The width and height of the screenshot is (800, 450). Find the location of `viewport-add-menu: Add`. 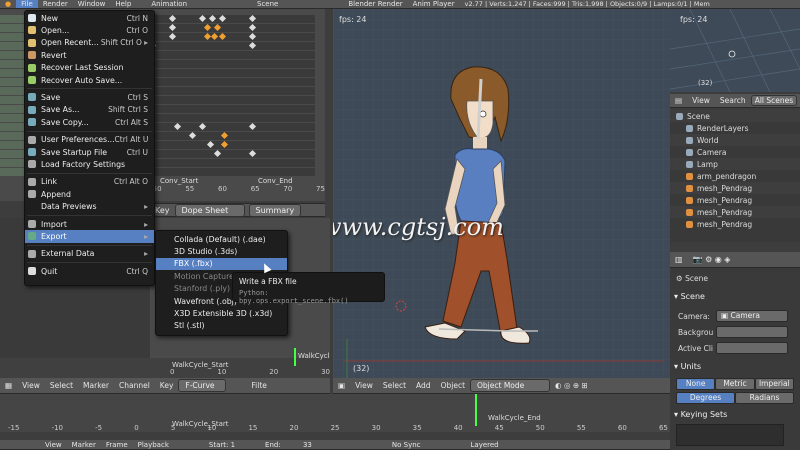

viewport-add-menu: Add is located at coordinates (423, 385).